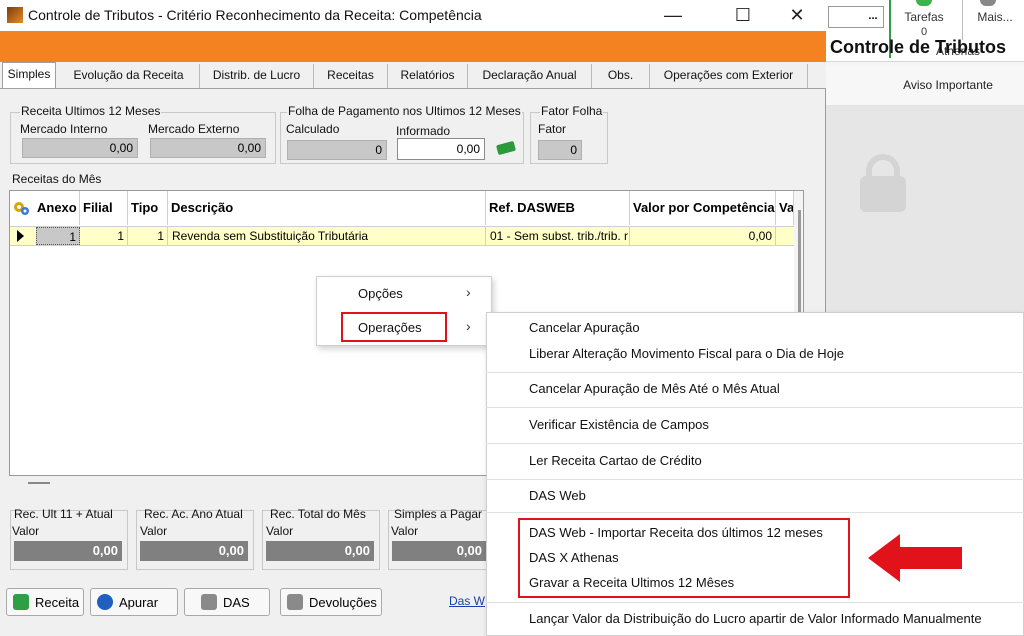 Image resolution: width=1024 pixels, height=636 pixels. I want to click on menu-item-opcoes: Opções, so click(380, 293).